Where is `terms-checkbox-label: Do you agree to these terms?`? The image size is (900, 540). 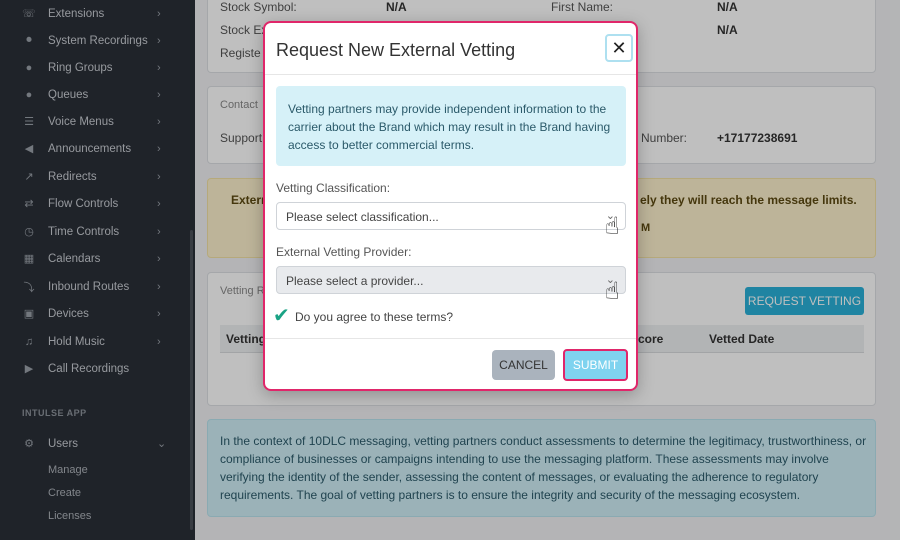
terms-checkbox-label: Do you agree to these terms? is located at coordinates (374, 317).